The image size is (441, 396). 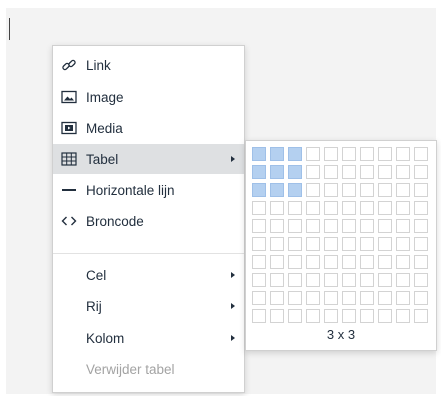 What do you see at coordinates (148, 65) in the screenshot?
I see `menu-item-link: Link` at bounding box center [148, 65].